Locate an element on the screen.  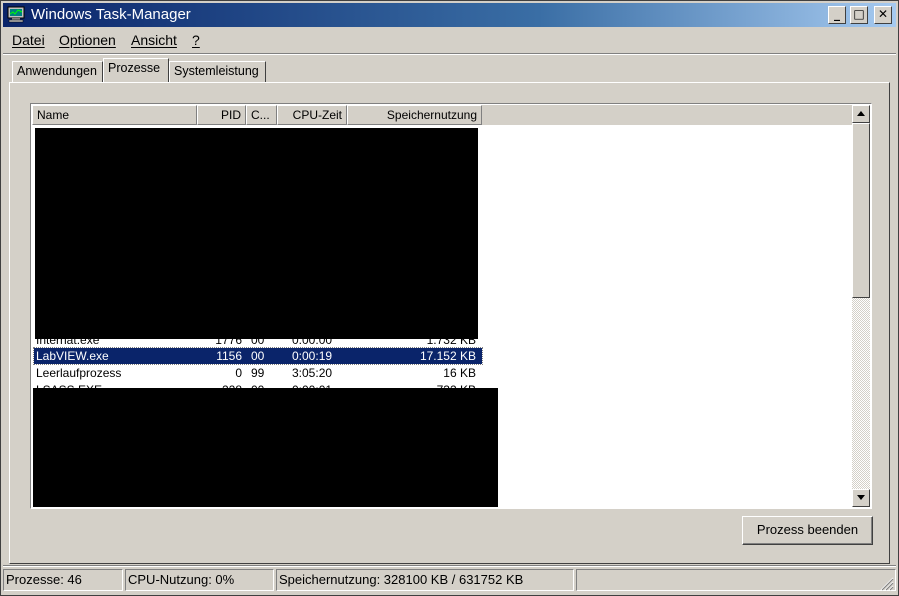
menu-bar: Datei Optionen Ansicht ? is located at coordinates (449, 40).